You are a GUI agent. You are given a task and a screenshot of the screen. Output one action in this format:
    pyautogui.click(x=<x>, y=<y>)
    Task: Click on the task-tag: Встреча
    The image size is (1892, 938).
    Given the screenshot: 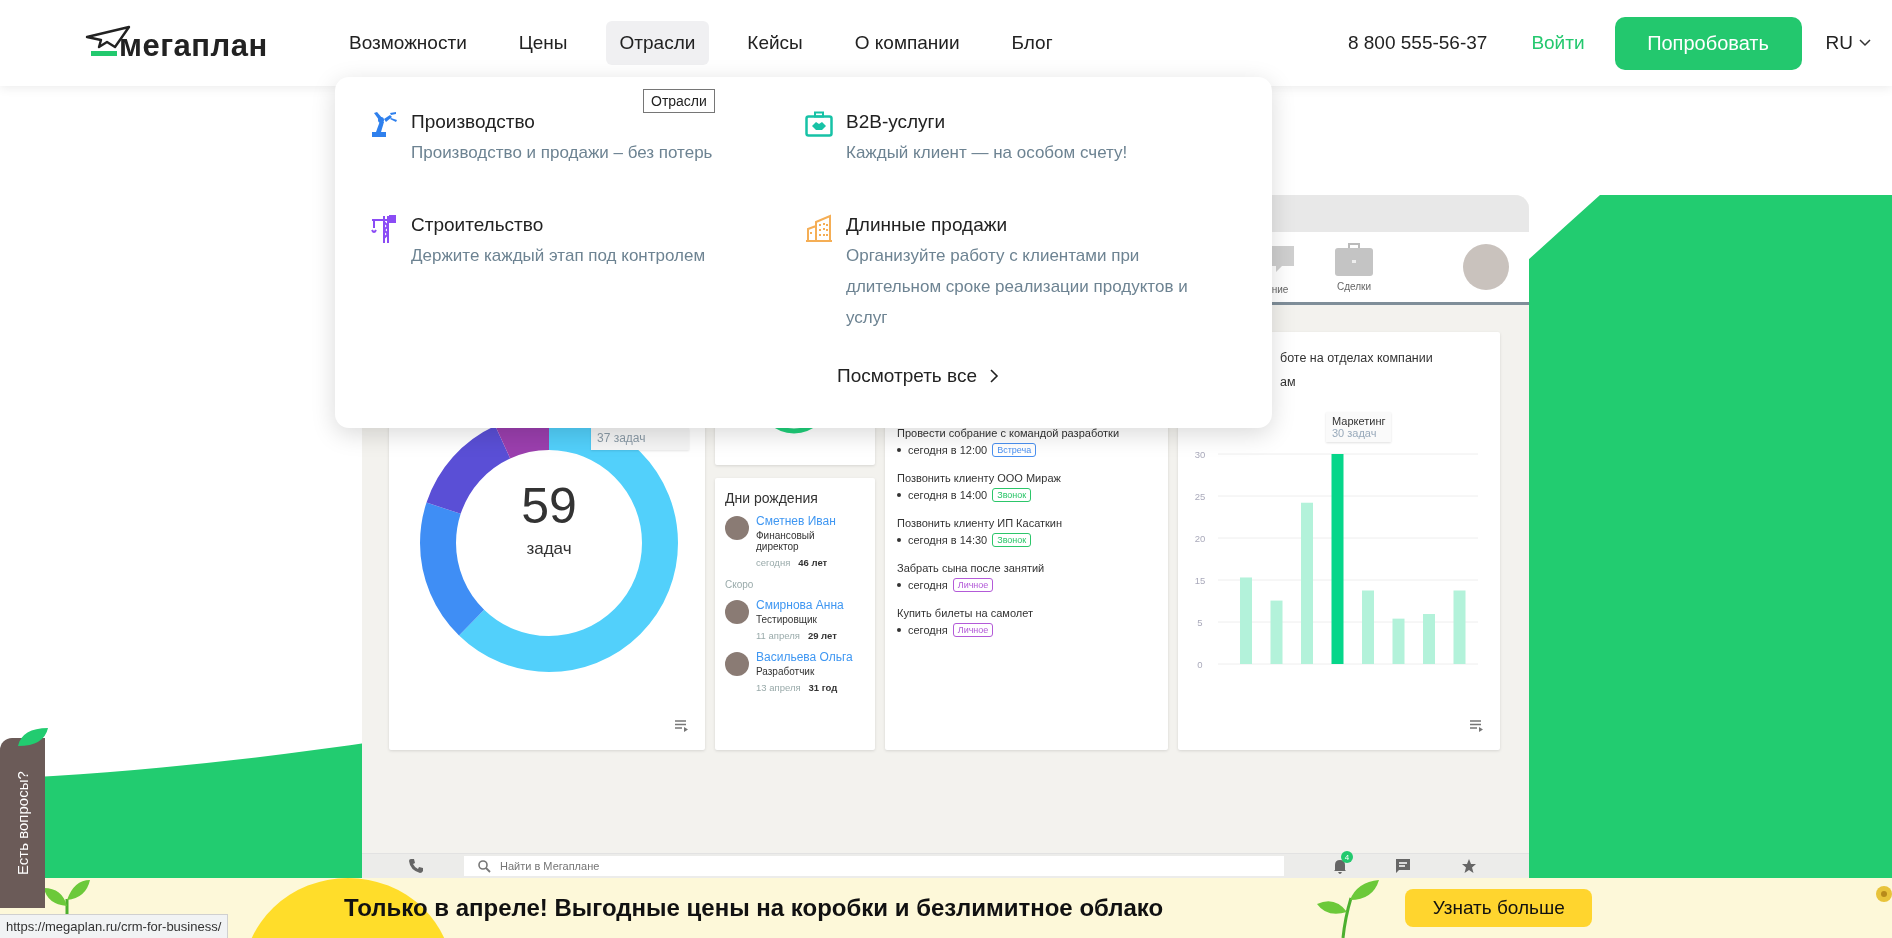 What is the action you would take?
    pyautogui.click(x=1014, y=450)
    